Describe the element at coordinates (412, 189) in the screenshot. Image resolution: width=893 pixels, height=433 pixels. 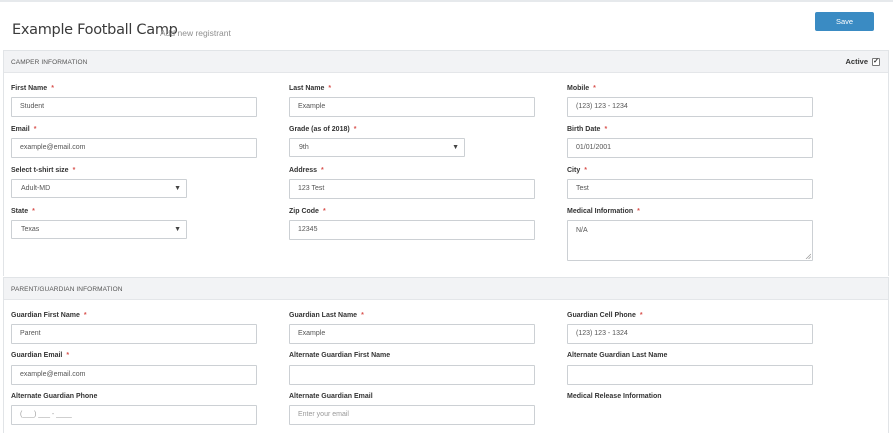
I see `address-field: 123 Test` at that location.